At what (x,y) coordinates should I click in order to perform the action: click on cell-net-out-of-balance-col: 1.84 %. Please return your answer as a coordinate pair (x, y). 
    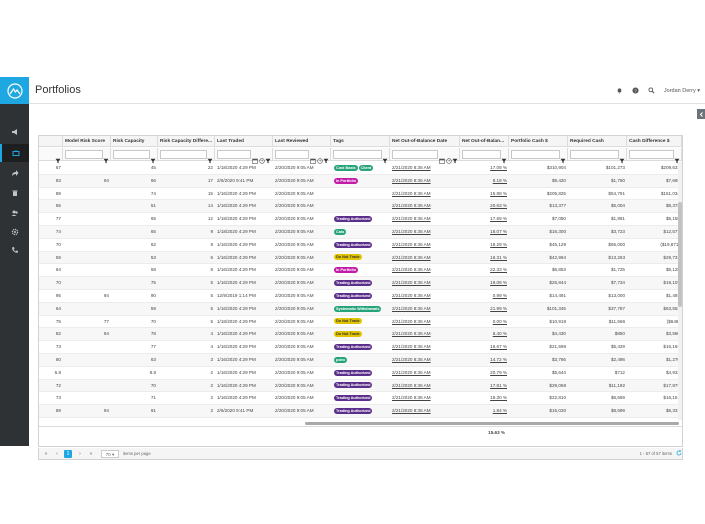
    Looking at the image, I should click on (484, 411).